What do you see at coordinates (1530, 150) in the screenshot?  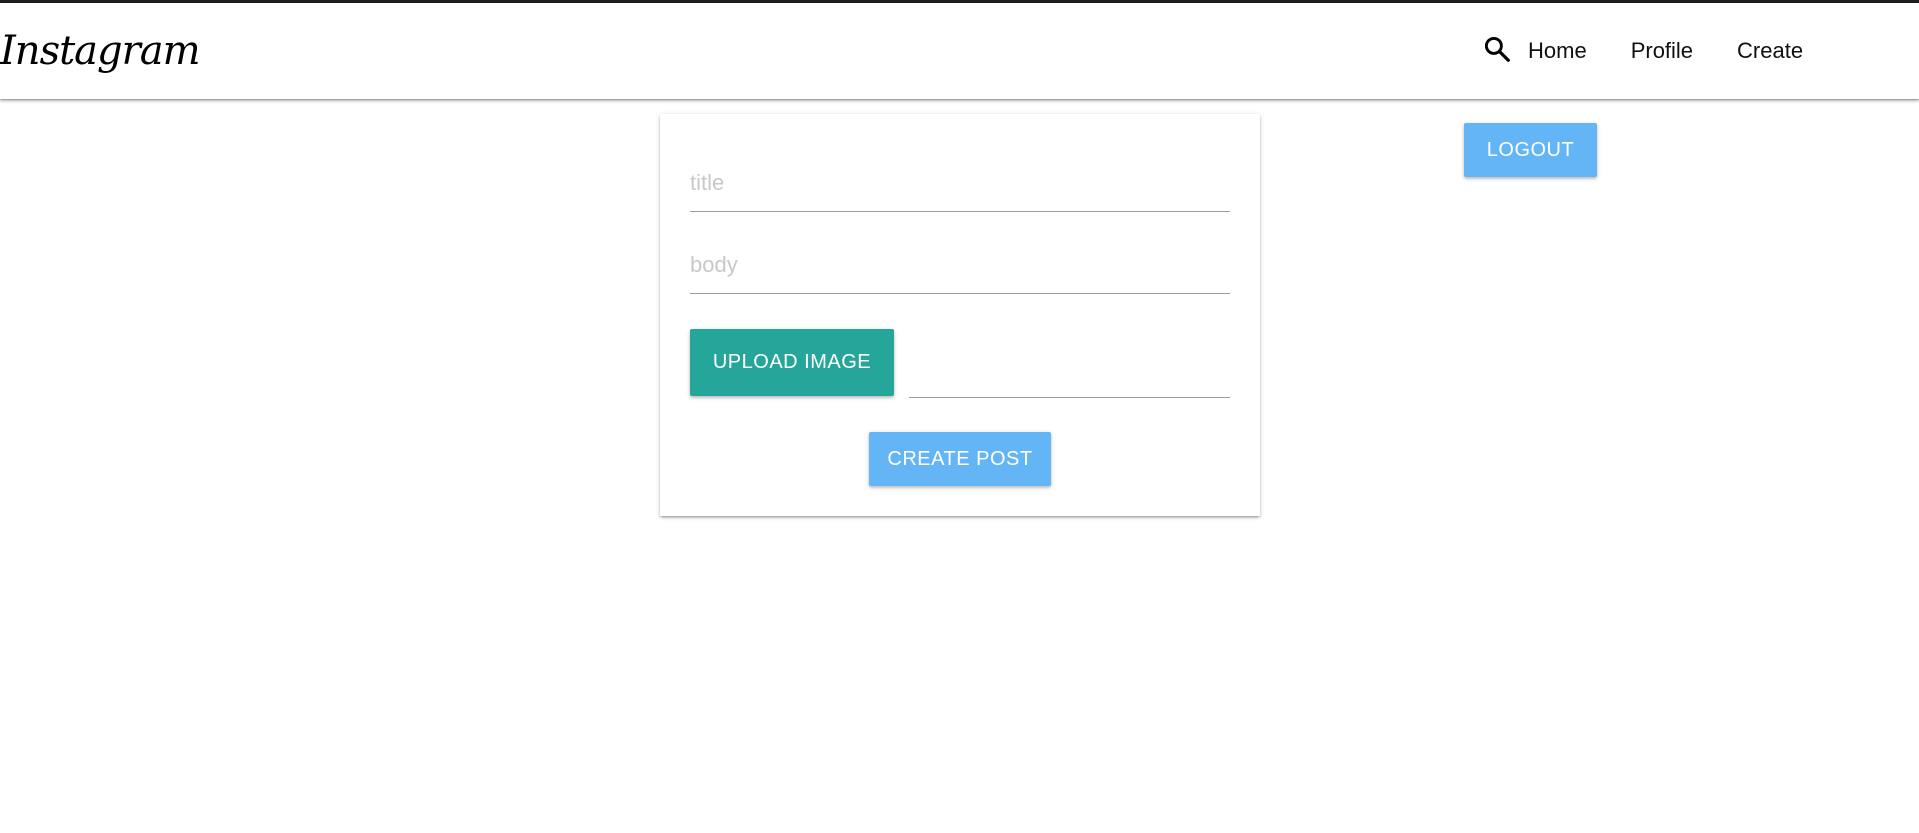 I see `logout-button: LOGOUT` at bounding box center [1530, 150].